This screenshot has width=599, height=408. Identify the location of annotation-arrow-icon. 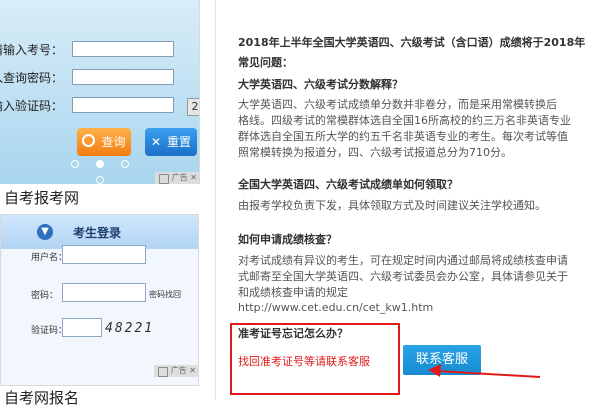
(484, 371).